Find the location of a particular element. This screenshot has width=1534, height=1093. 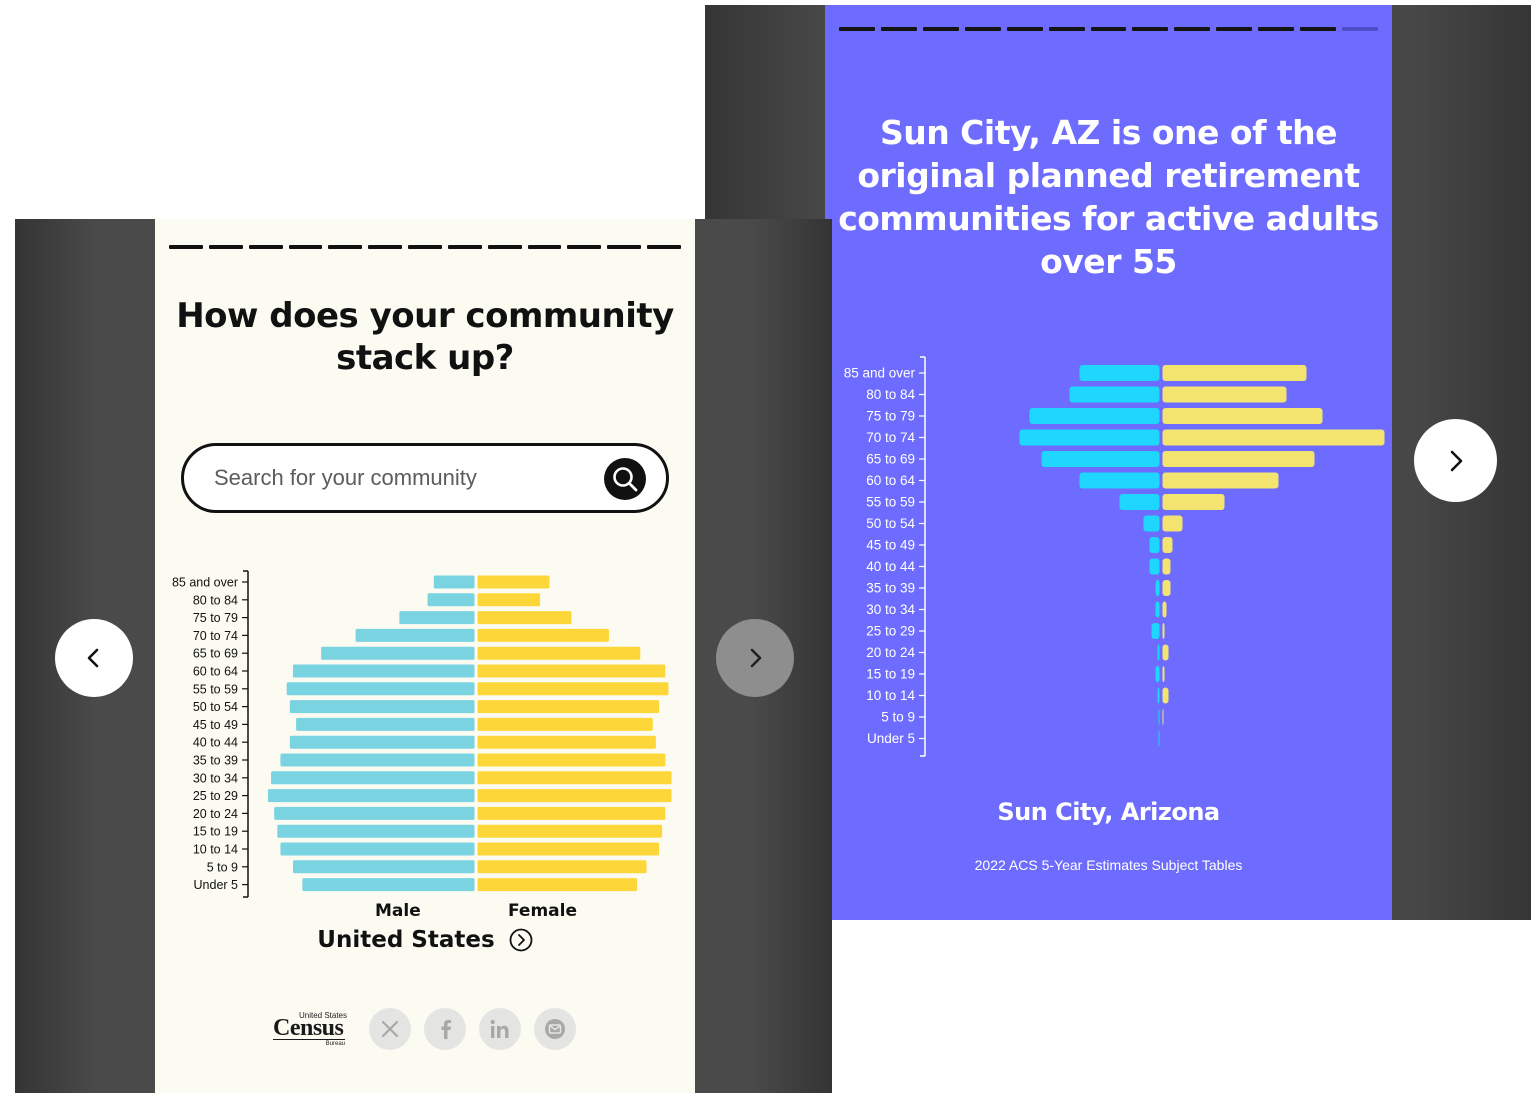

tick-label: 20 to 24 is located at coordinates (890, 652).